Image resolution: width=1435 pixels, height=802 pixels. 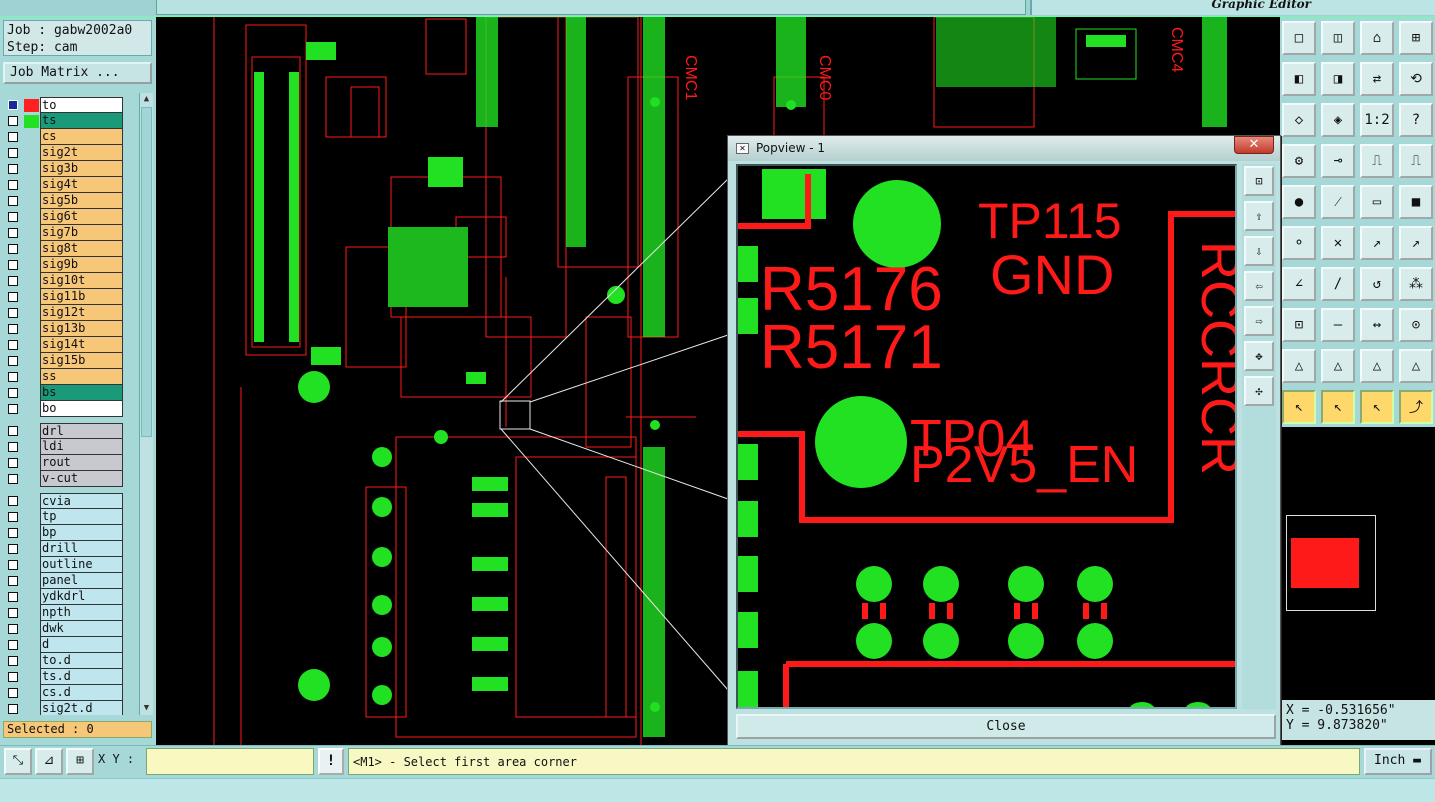 What do you see at coordinates (81, 565) in the screenshot?
I see `layer-name: outline` at bounding box center [81, 565].